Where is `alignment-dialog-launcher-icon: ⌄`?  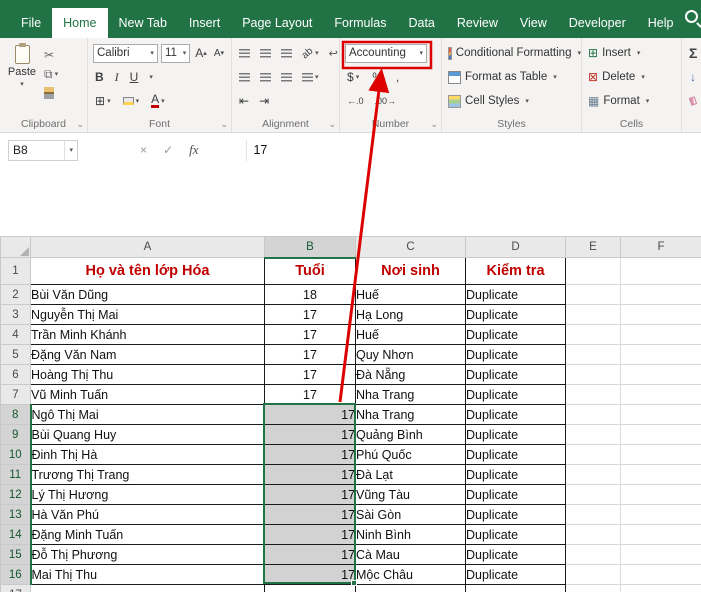
alignment-dialog-launcher-icon: ⌄ is located at coordinates (332, 124).